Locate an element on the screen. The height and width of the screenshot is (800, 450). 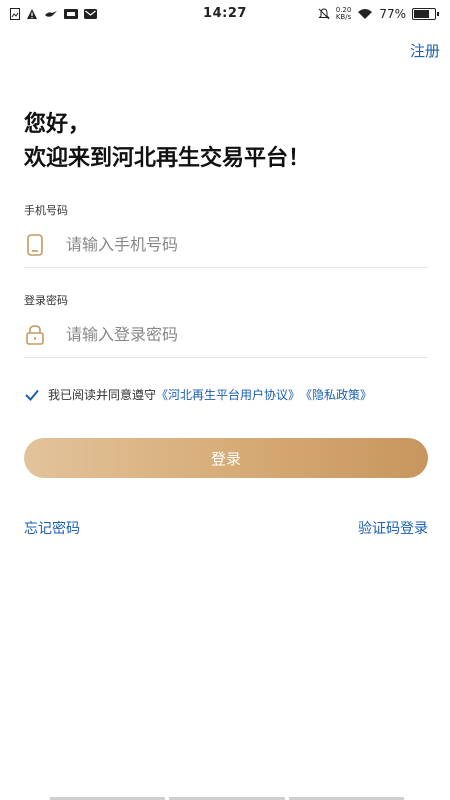
phone-field is located at coordinates (226, 245).